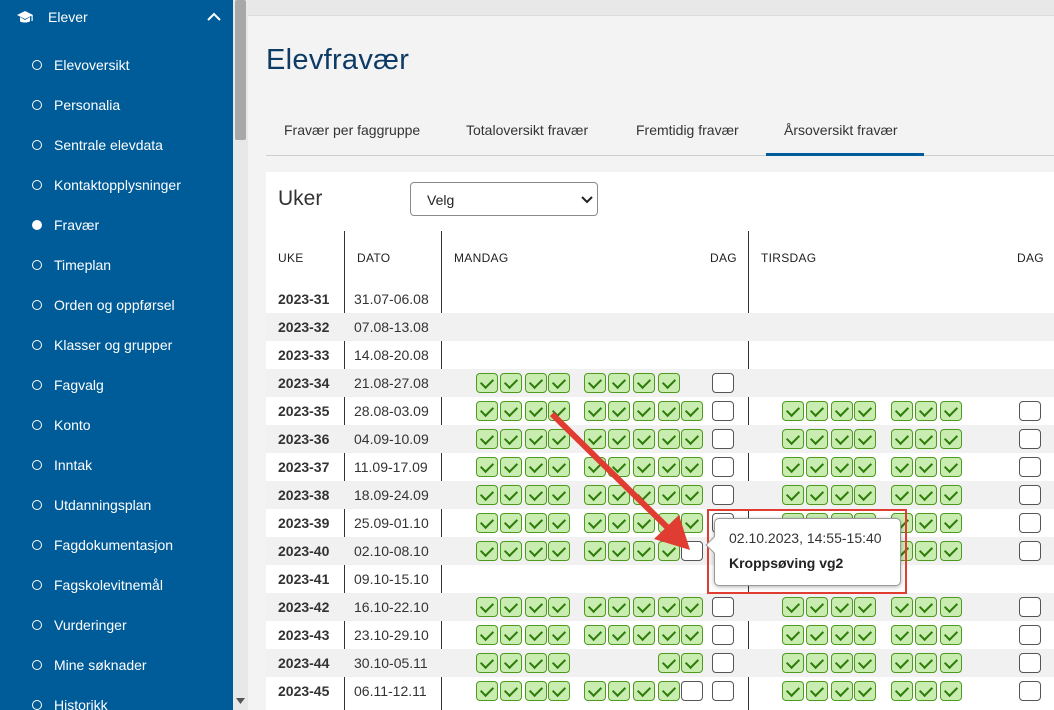 The image size is (1054, 710). Describe the element at coordinates (116, 105) in the screenshot. I see `sidebar-item: Personalia` at that location.